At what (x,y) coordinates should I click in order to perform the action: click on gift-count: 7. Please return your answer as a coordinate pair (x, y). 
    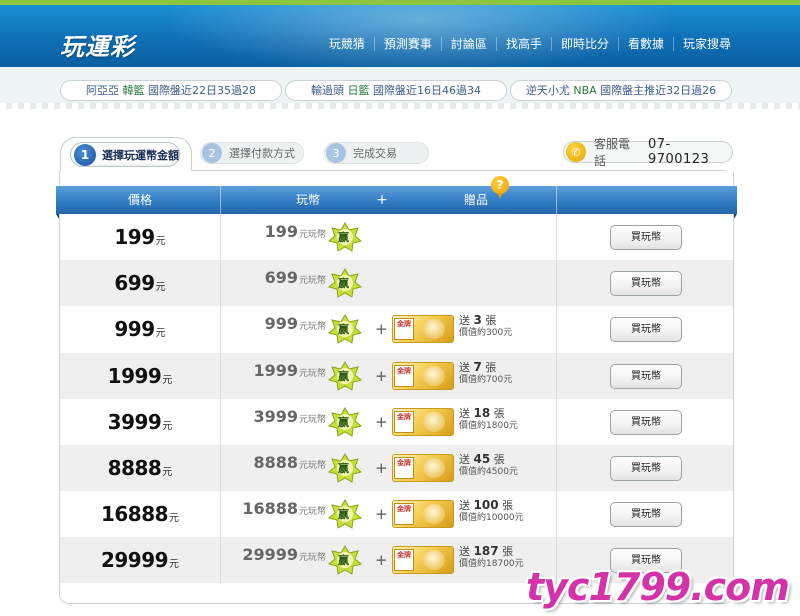
    Looking at the image, I should click on (477, 366).